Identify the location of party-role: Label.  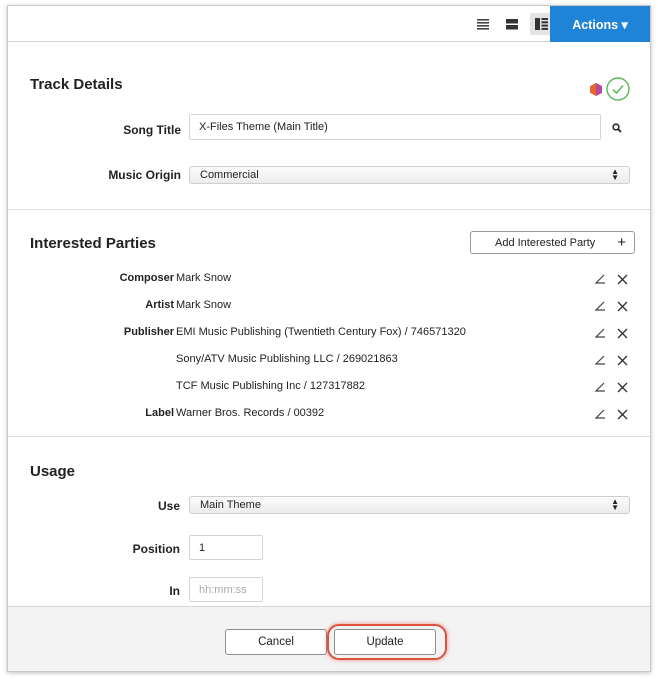
(159, 413).